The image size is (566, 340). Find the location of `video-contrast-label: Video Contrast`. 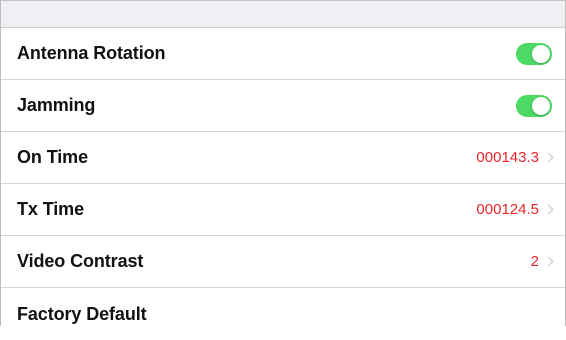

video-contrast-label: Video Contrast is located at coordinates (80, 261).